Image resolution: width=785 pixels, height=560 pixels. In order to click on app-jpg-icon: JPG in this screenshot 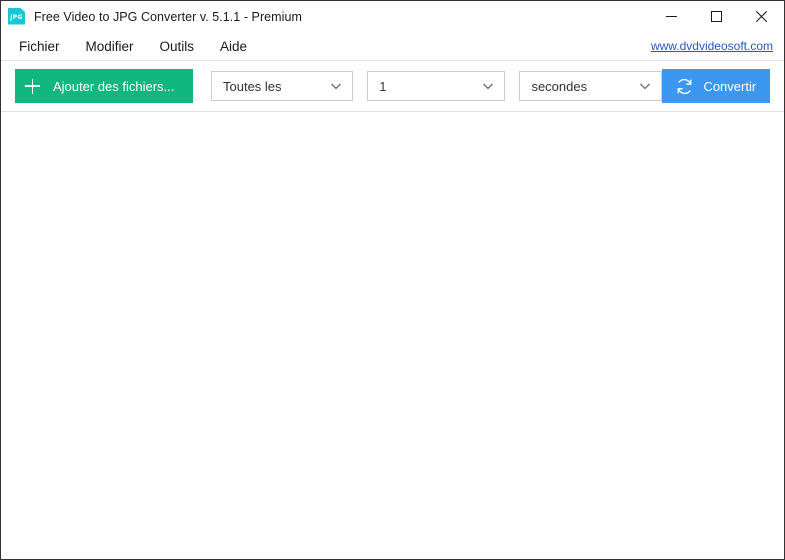, I will do `click(17, 16)`.